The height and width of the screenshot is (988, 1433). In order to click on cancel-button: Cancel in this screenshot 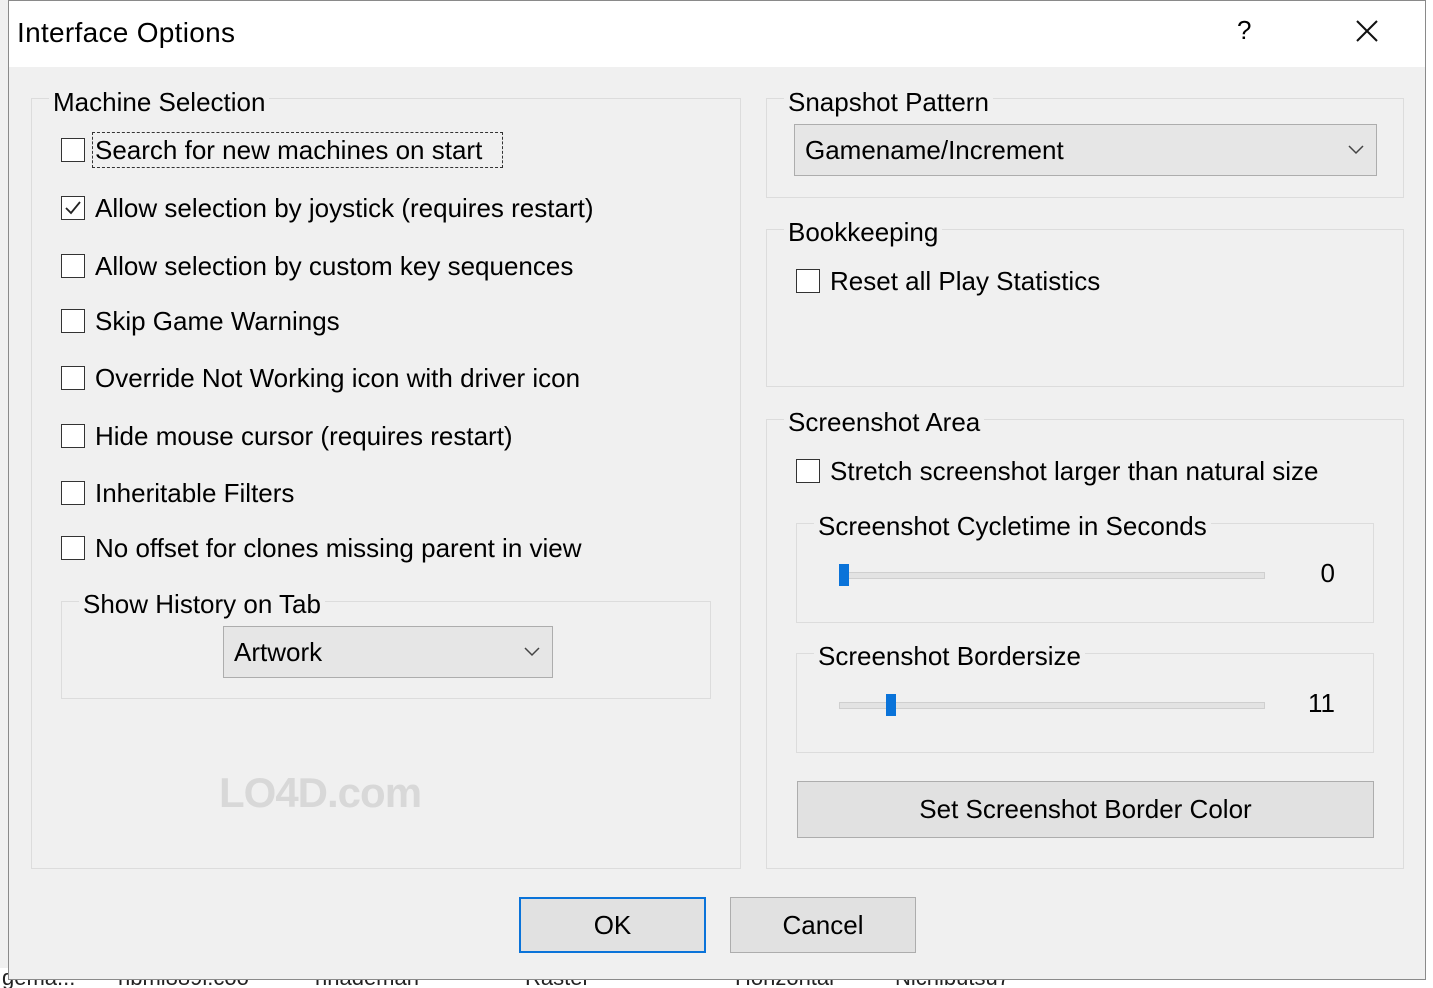, I will do `click(823, 925)`.